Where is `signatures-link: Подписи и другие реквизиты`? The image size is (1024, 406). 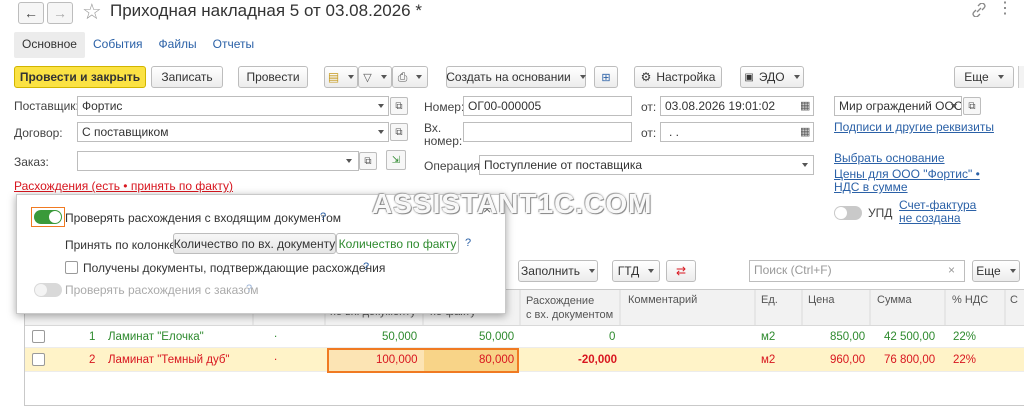 signatures-link: Подписи и другие реквизиты is located at coordinates (914, 127).